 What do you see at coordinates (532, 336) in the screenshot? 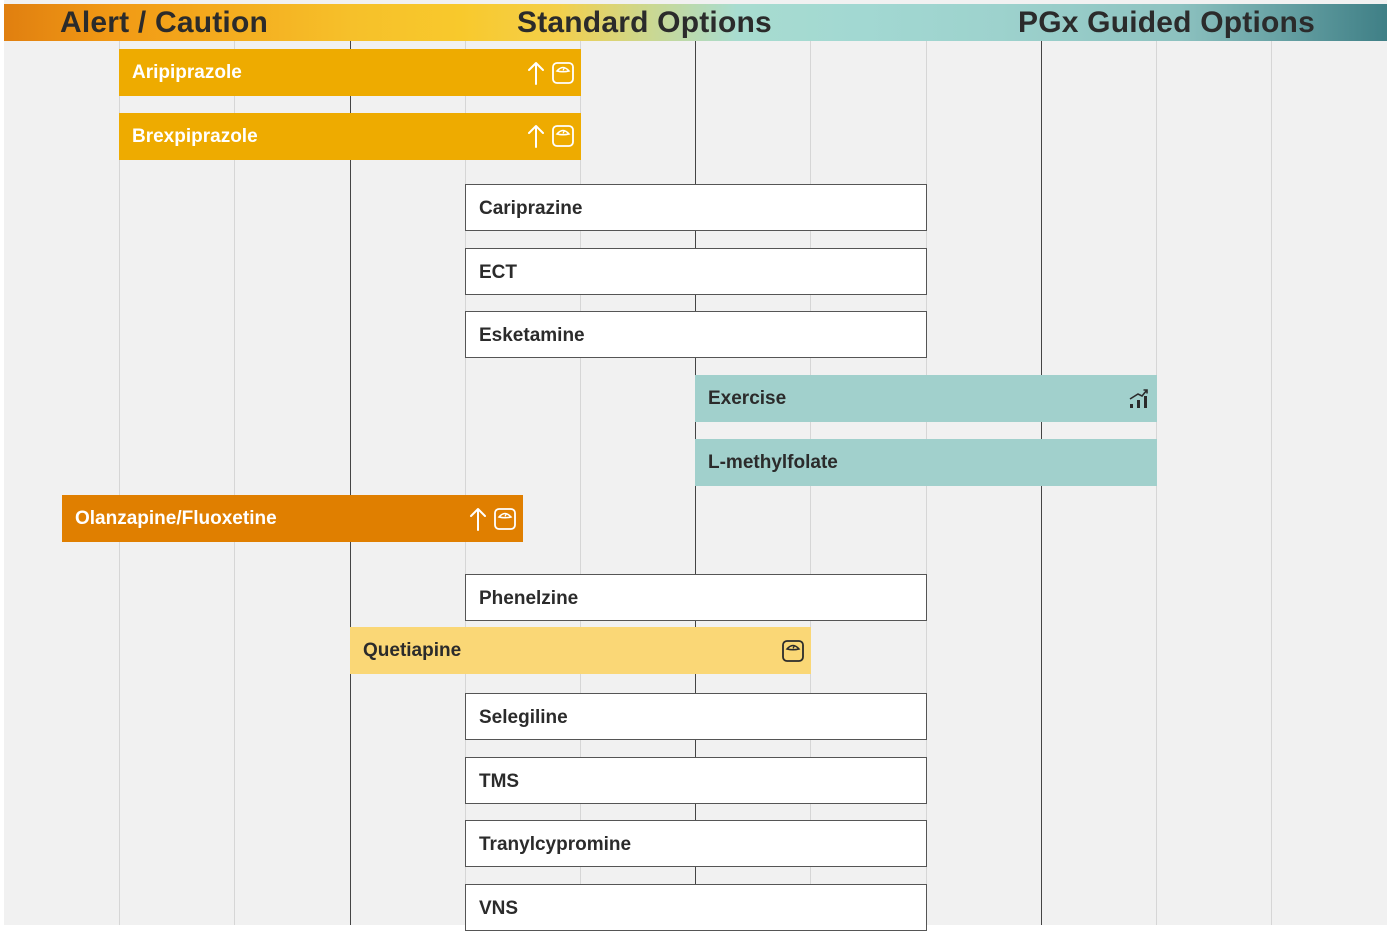
I see `bar-label: Esketamine` at bounding box center [532, 336].